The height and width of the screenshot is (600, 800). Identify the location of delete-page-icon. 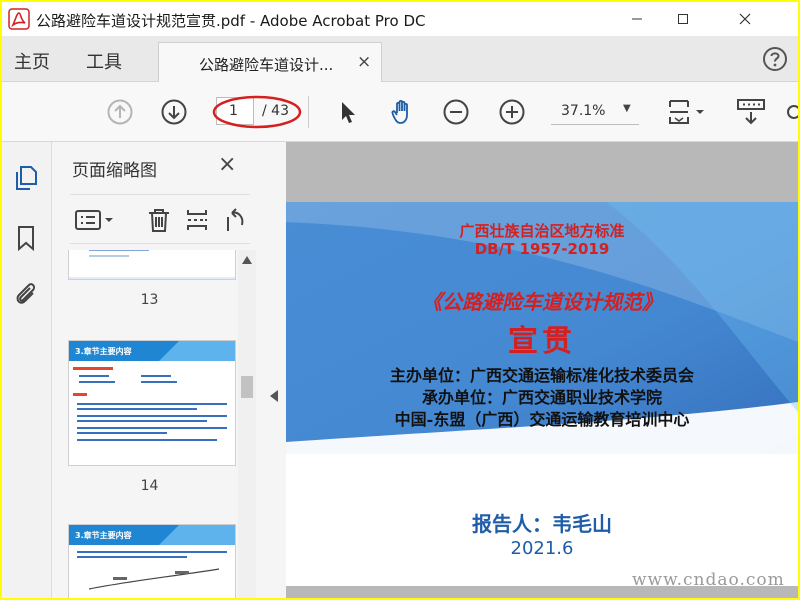
(159, 220).